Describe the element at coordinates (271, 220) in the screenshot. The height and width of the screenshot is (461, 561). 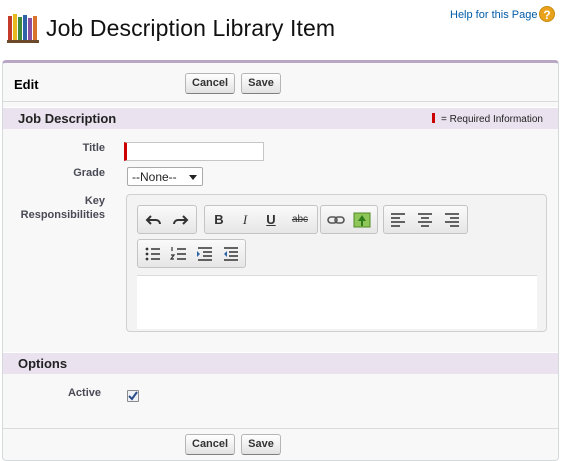
I see `underline-icon: U` at that location.